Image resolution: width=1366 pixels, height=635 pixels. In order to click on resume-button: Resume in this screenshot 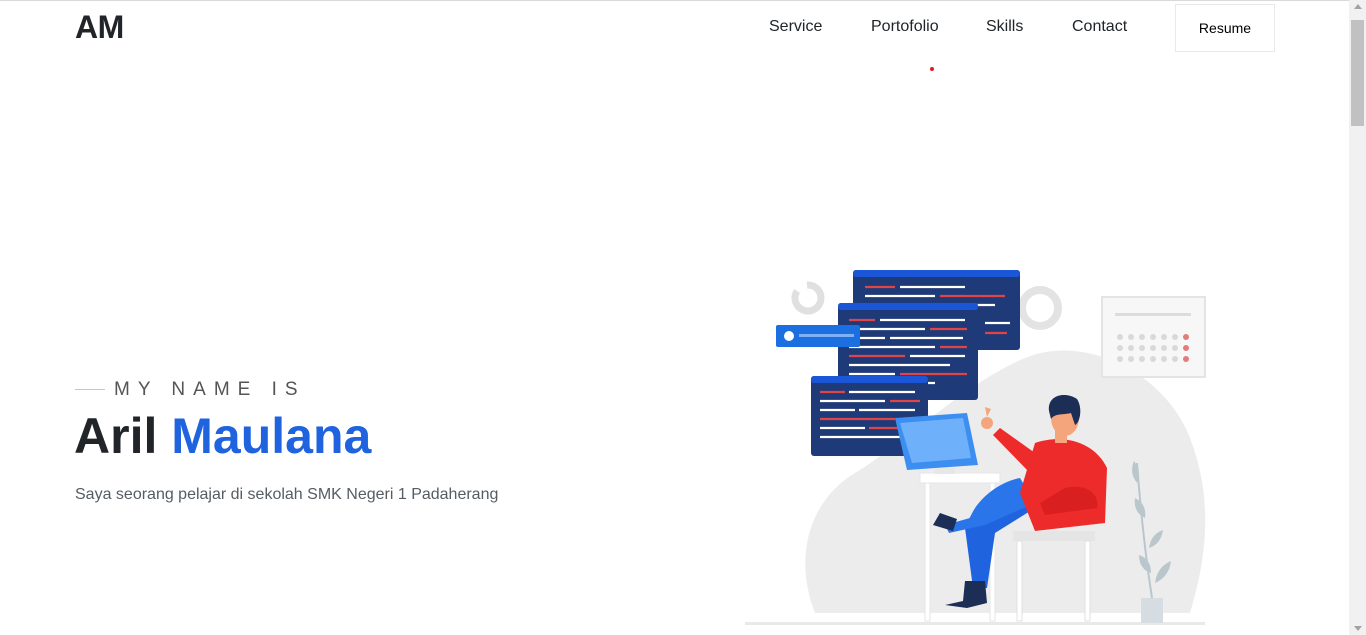, I will do `click(1225, 28)`.